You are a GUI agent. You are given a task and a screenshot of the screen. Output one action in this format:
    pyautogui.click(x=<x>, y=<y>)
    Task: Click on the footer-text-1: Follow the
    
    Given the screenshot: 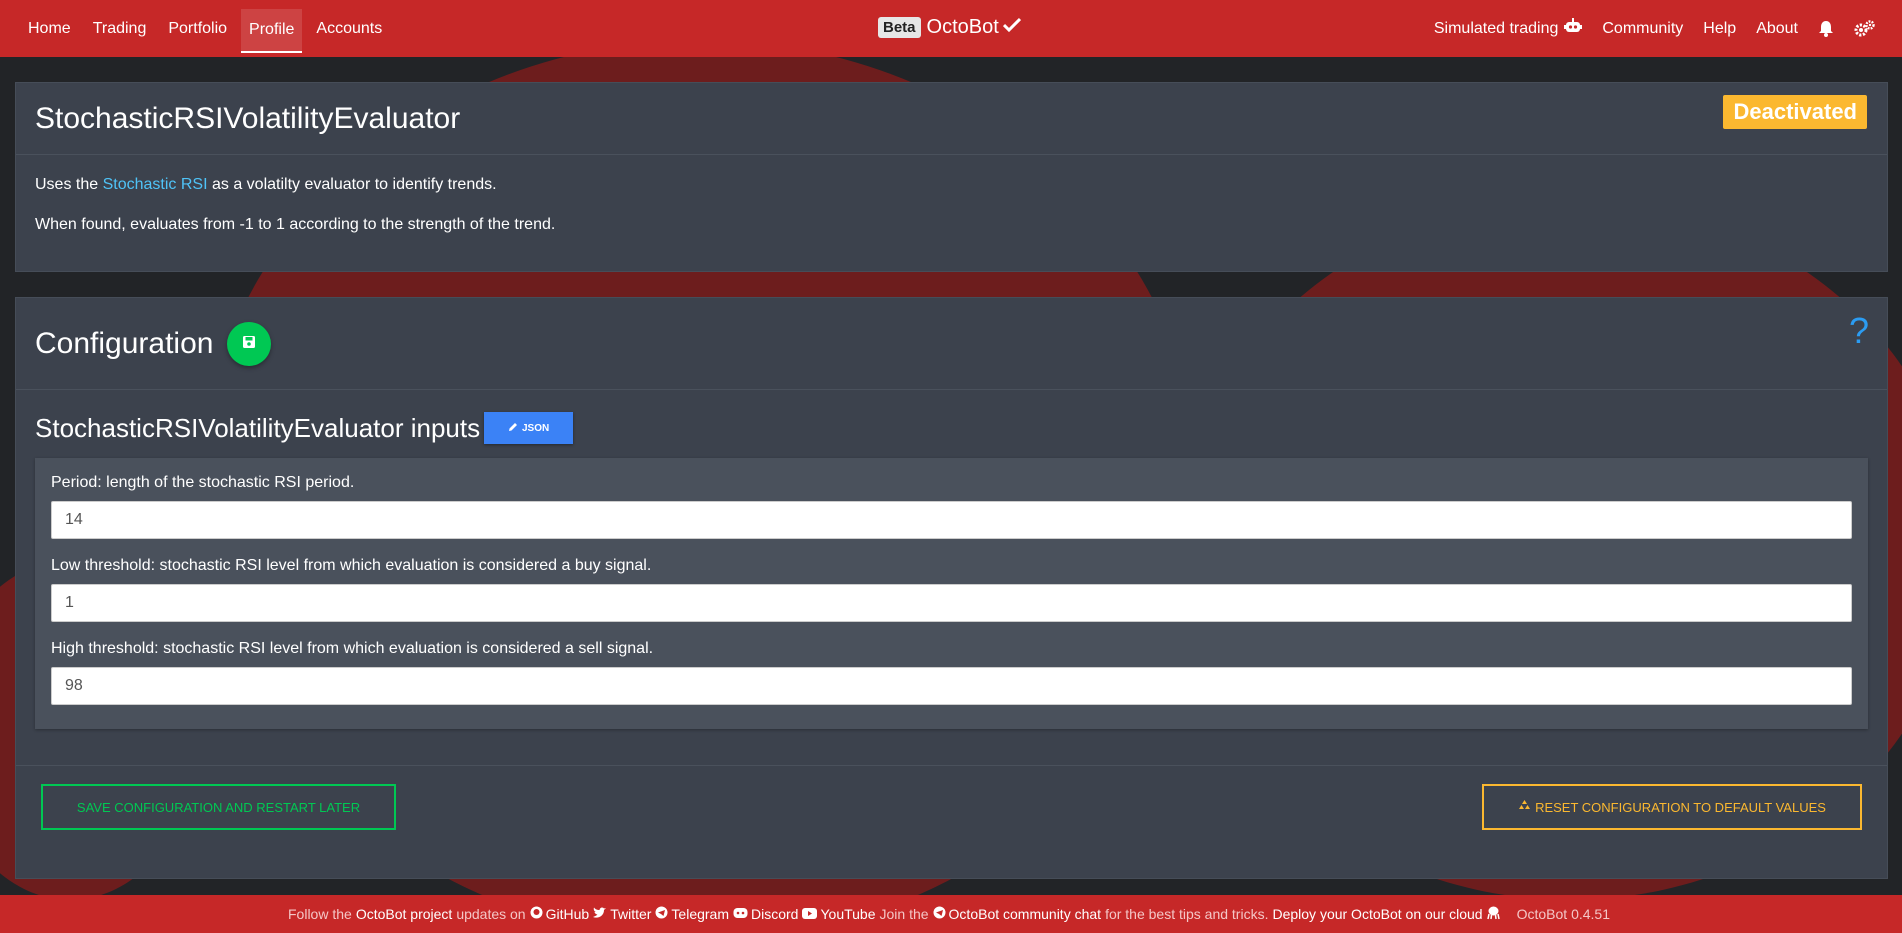 What is the action you would take?
    pyautogui.click(x=320, y=914)
    